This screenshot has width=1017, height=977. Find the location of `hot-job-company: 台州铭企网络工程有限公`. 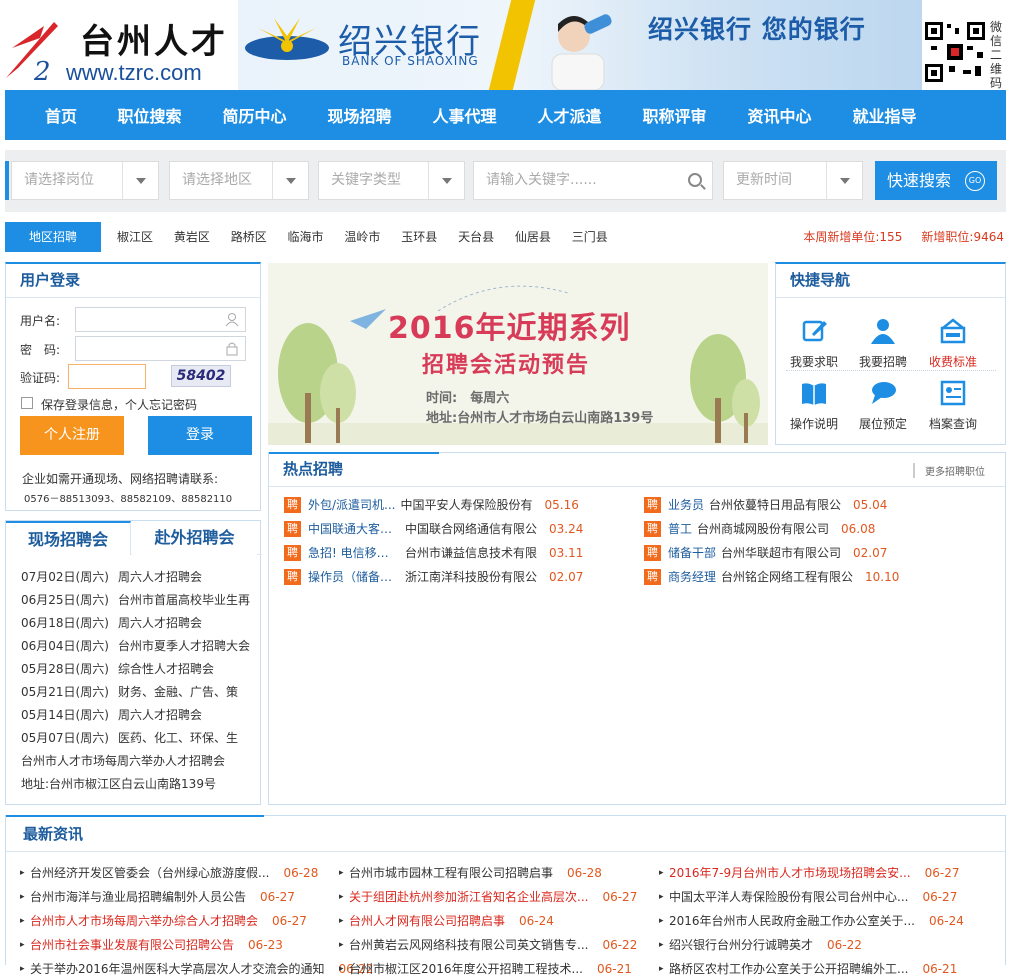

hot-job-company: 台州铭企网络工程有限公 is located at coordinates (787, 577).